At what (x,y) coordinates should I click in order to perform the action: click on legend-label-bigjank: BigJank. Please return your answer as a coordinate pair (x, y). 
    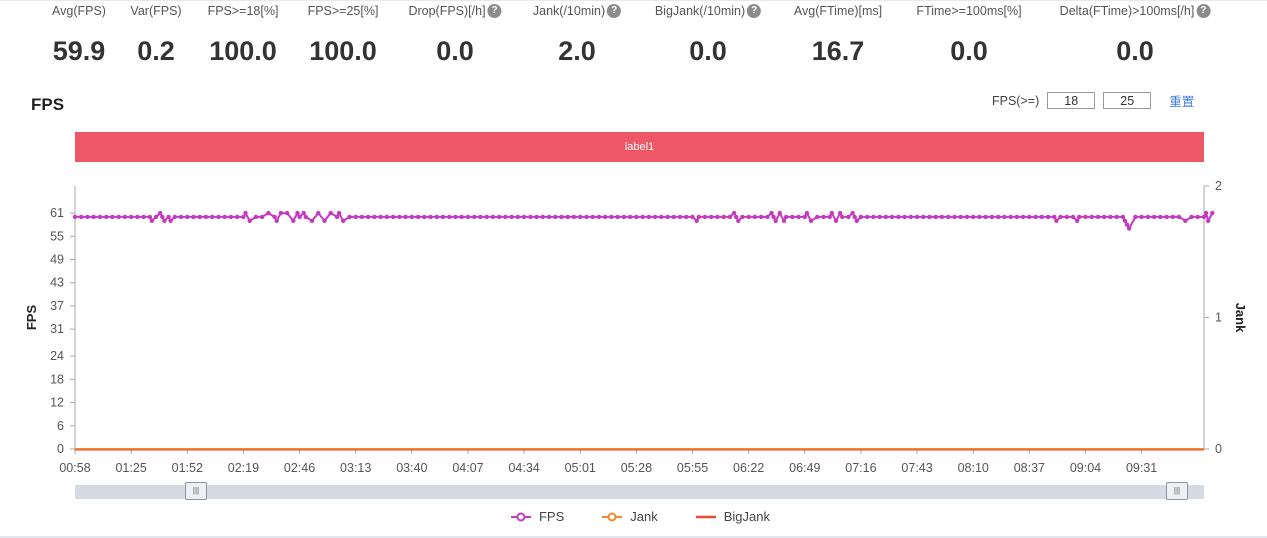
    Looking at the image, I should click on (746, 516).